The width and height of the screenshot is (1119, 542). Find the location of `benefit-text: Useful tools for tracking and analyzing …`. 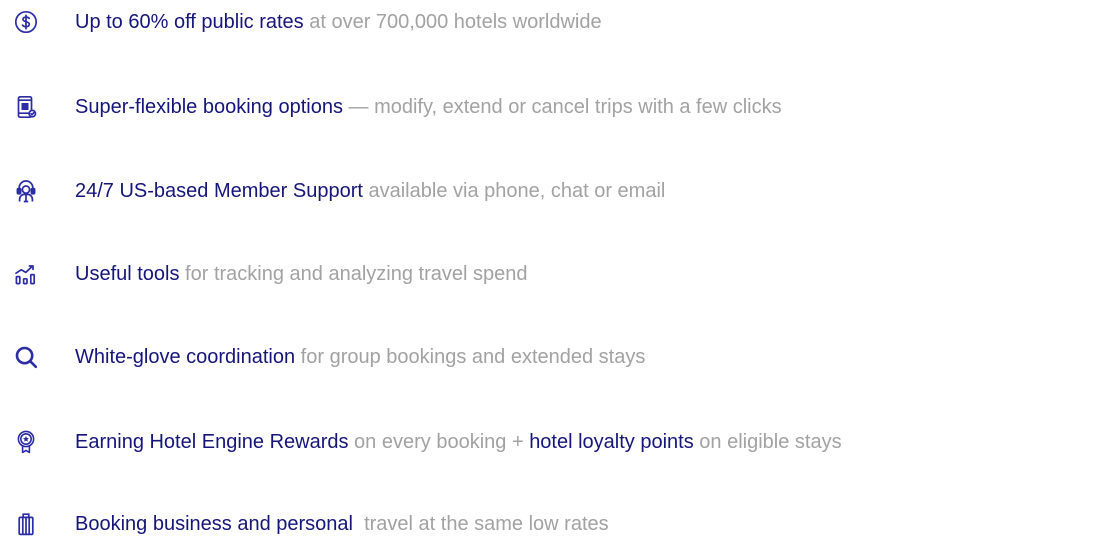

benefit-text: Useful tools for tracking and analyzing … is located at coordinates (301, 274).